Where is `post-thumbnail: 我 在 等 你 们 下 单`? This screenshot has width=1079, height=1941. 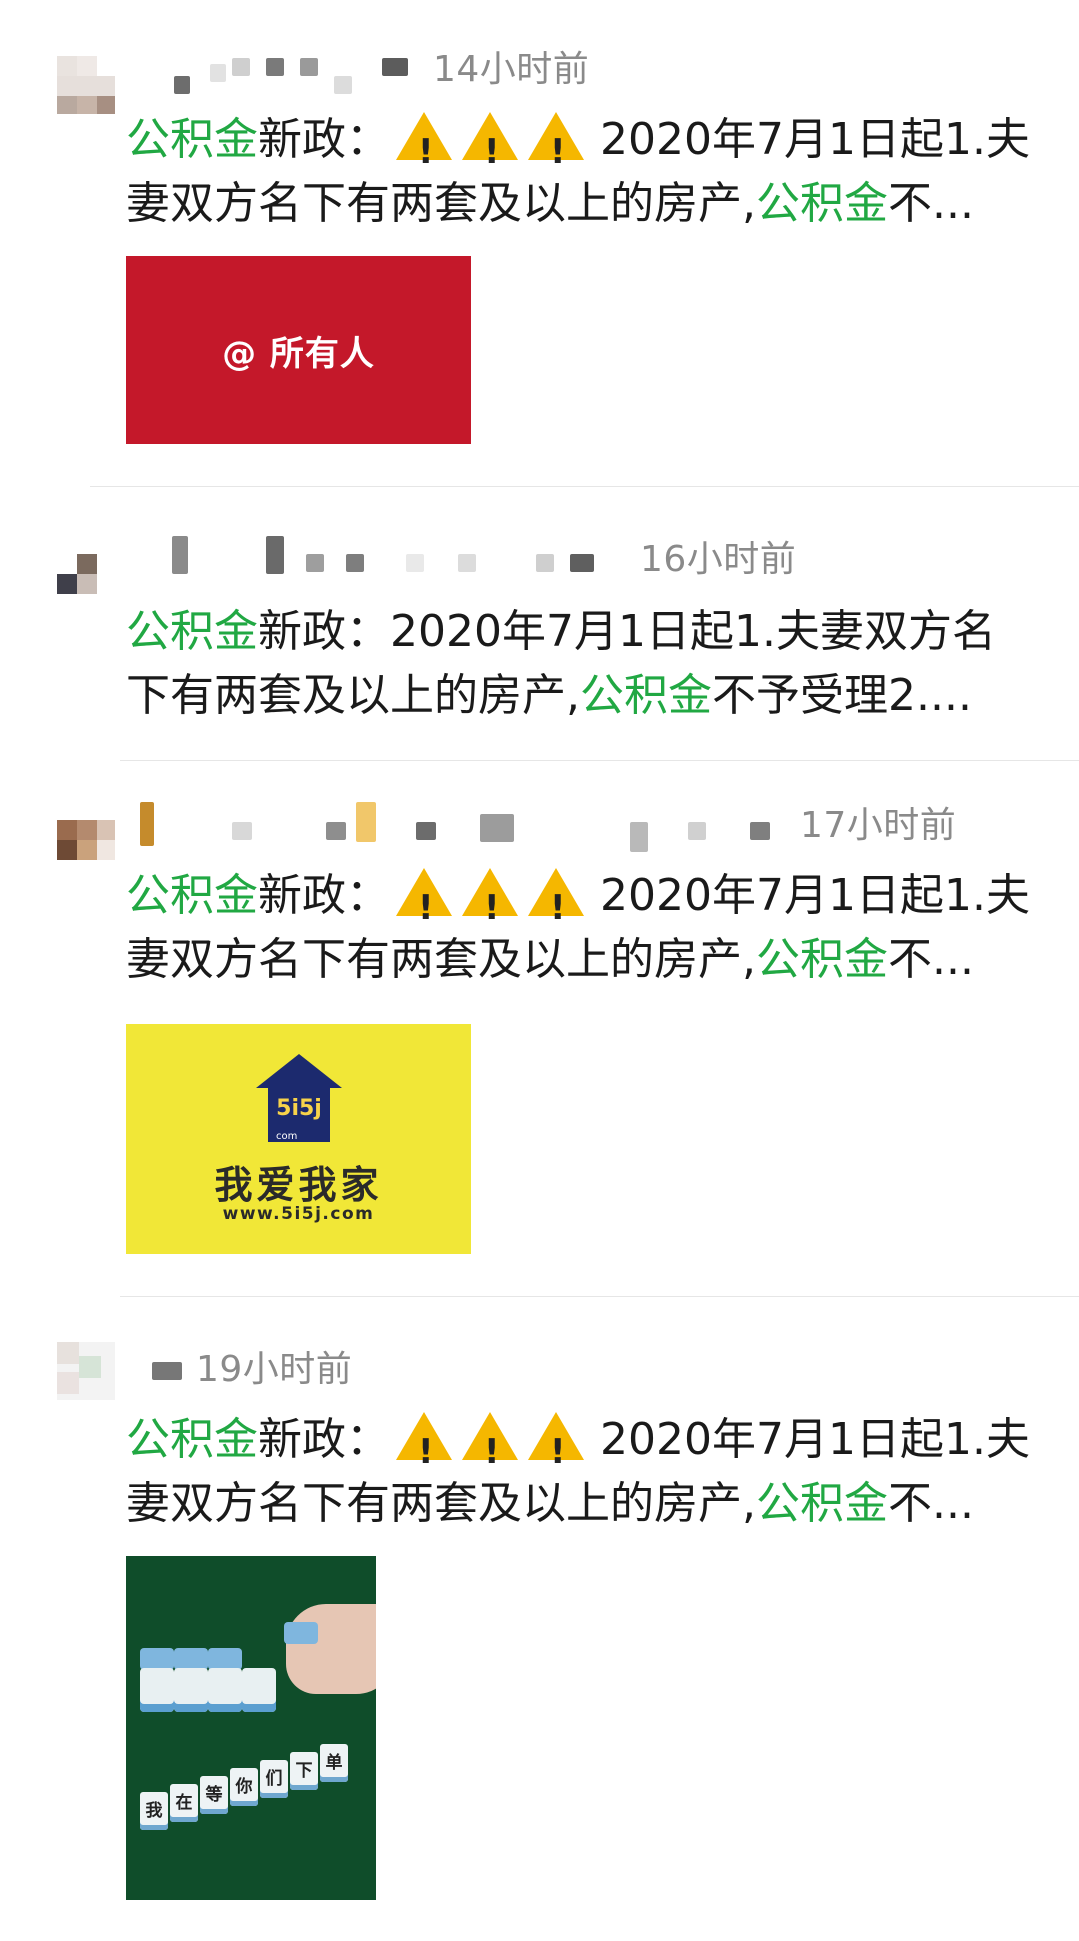
post-thumbnail: 我 在 等 你 们 下 单 is located at coordinates (251, 1728).